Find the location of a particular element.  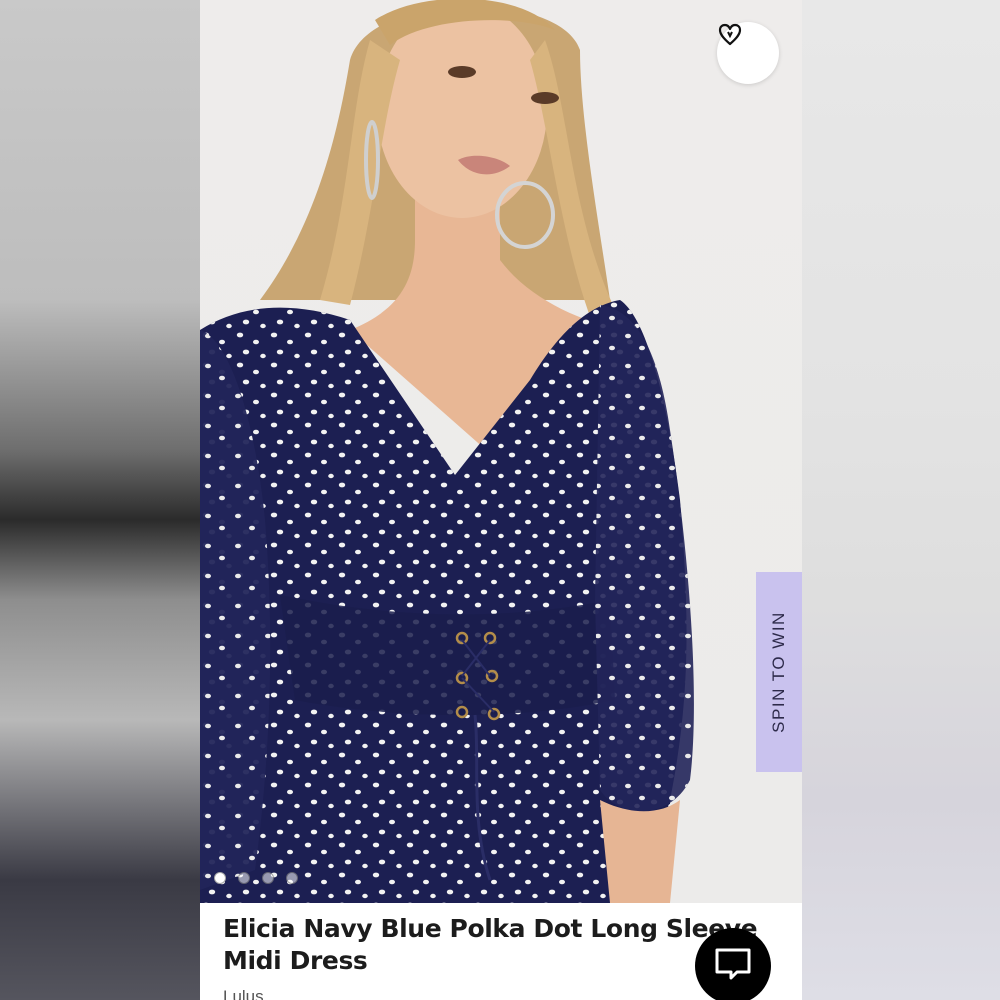

brand-name: Lulus is located at coordinates (243, 993).